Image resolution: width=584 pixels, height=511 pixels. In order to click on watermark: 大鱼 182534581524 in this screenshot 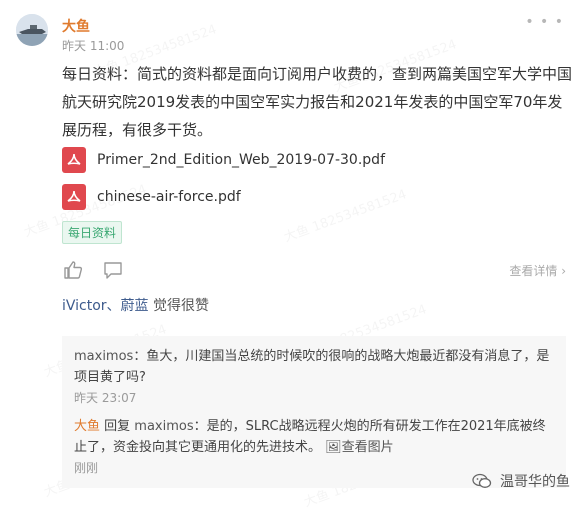, I will do `click(345, 214)`.